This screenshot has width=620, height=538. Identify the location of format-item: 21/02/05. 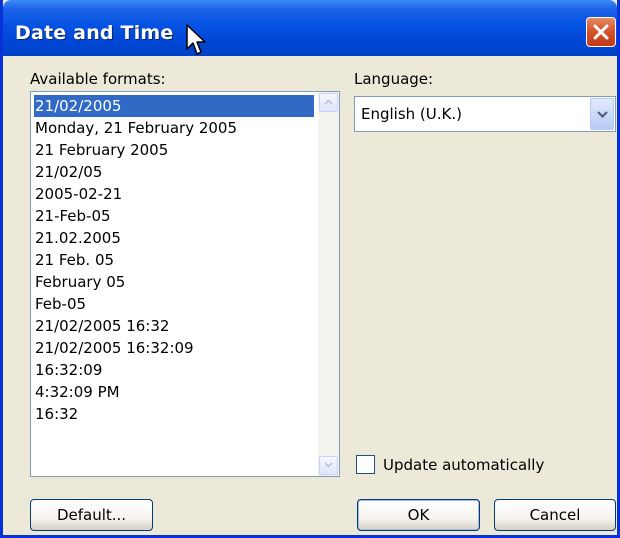
(174, 172).